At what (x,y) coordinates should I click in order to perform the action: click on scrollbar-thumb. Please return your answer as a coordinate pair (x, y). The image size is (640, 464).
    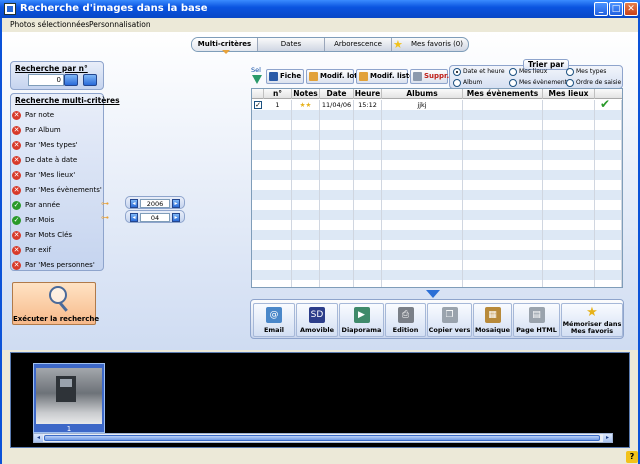
    Looking at the image, I should click on (322, 438).